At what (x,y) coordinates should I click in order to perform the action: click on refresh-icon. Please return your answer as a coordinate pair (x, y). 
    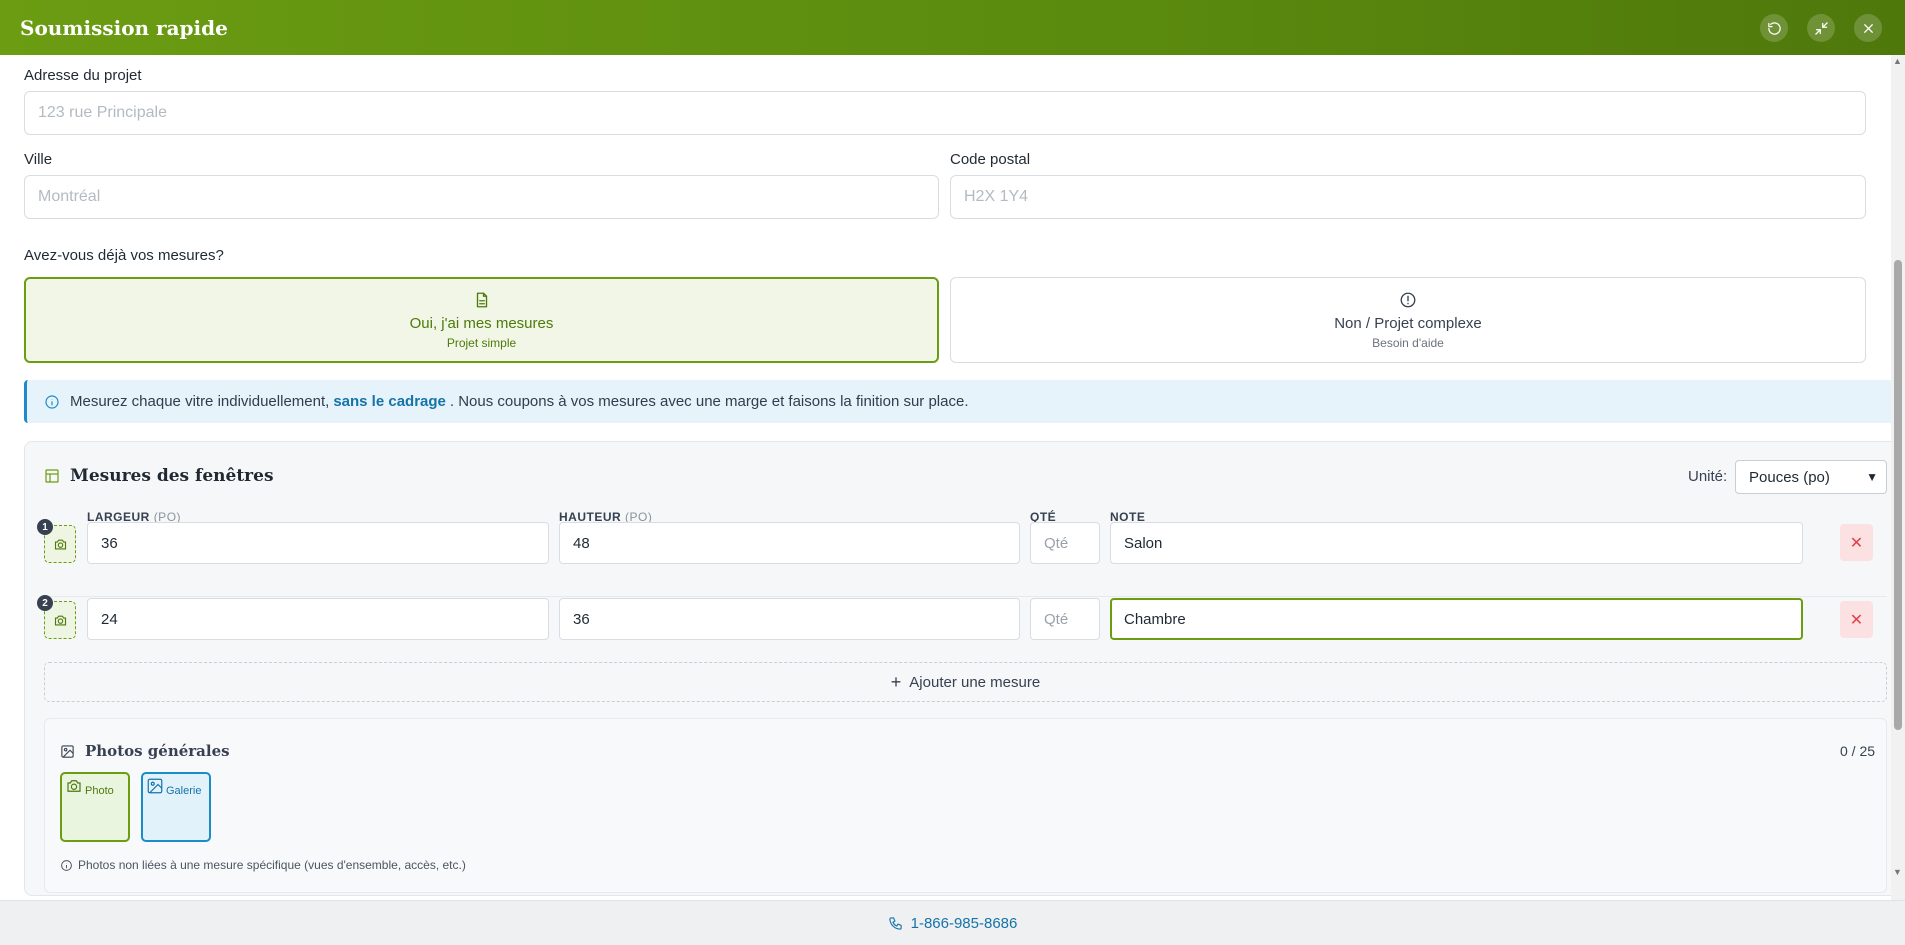
    Looking at the image, I should click on (1774, 28).